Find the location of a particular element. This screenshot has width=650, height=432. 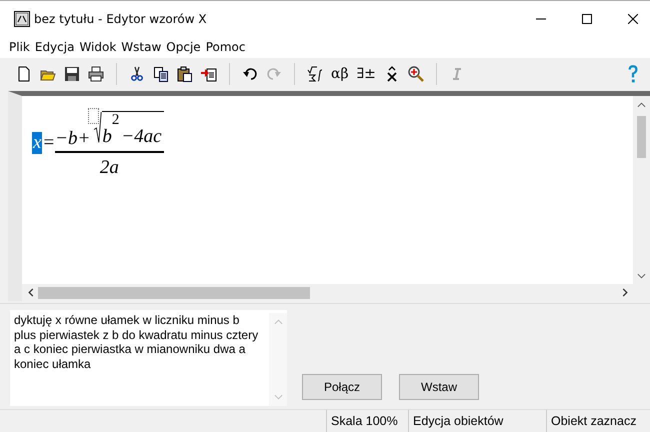

menu-item: Widok is located at coordinates (97, 47).